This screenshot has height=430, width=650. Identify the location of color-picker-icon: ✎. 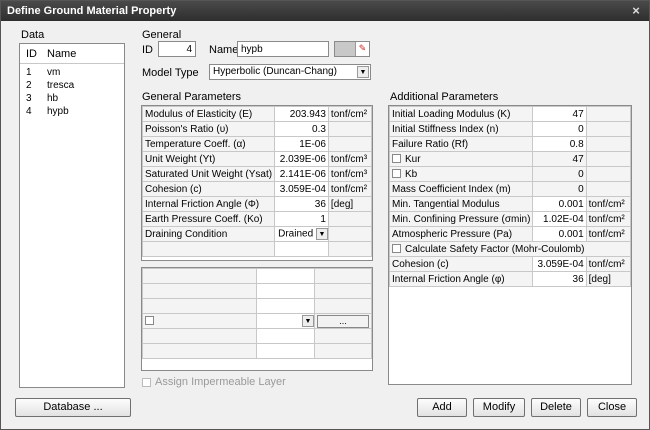
(362, 49).